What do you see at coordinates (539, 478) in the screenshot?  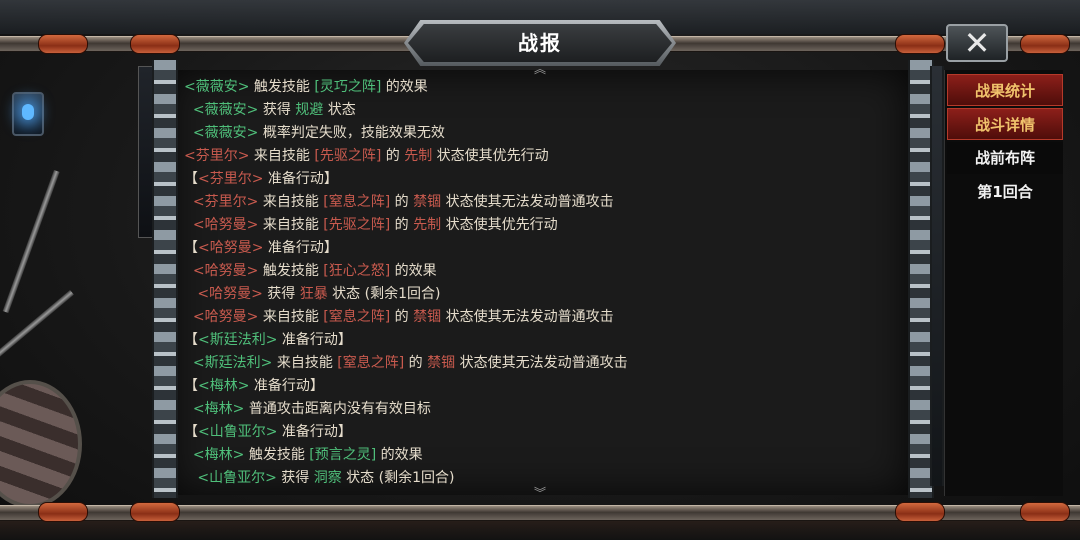 I see `log-line: <山鲁亚尔> 获得 洞察 状态 (剩余1回合)` at bounding box center [539, 478].